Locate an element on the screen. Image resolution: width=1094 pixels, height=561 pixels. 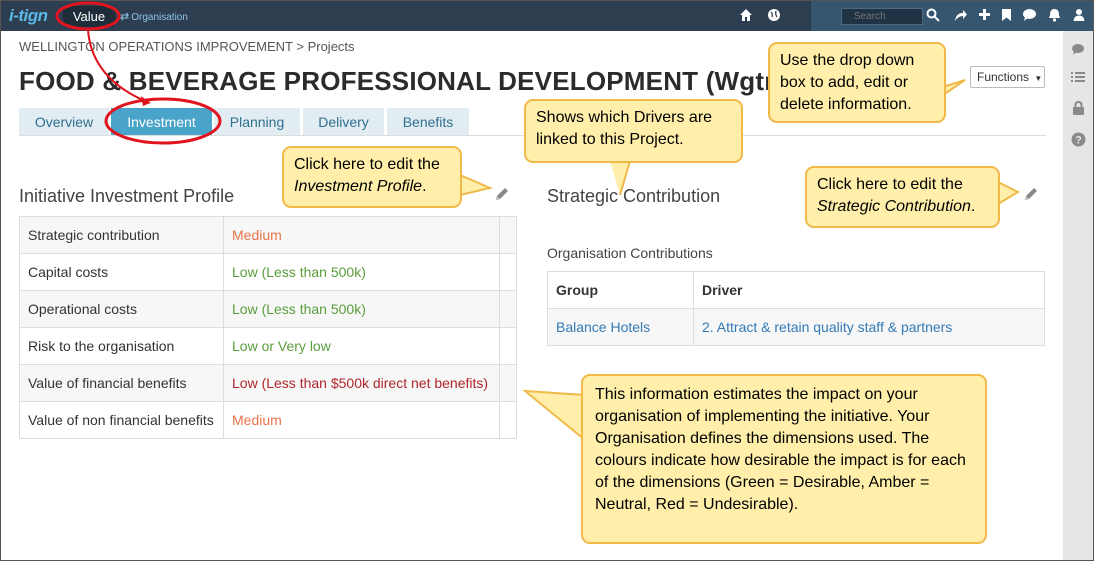
table-row: Value of non financial benefits Medium is located at coordinates (268, 420).